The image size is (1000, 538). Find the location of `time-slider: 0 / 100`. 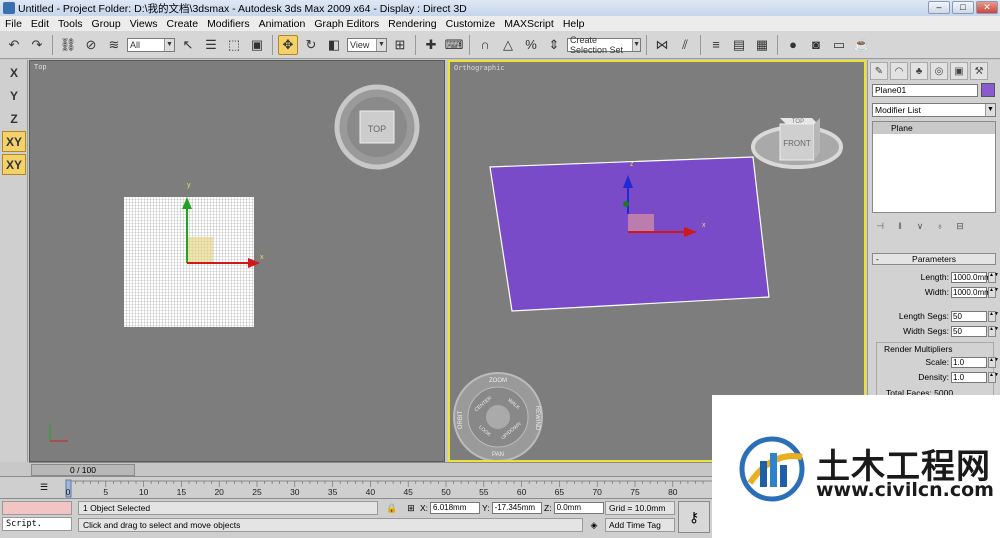

time-slider: 0 / 100 is located at coordinates (83, 470).